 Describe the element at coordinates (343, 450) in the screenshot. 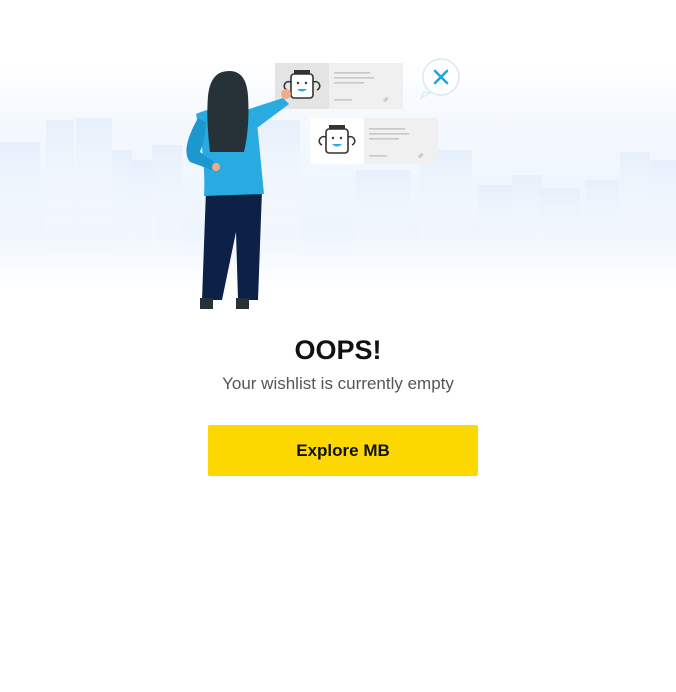

I see `explore-button: Explore MB` at that location.